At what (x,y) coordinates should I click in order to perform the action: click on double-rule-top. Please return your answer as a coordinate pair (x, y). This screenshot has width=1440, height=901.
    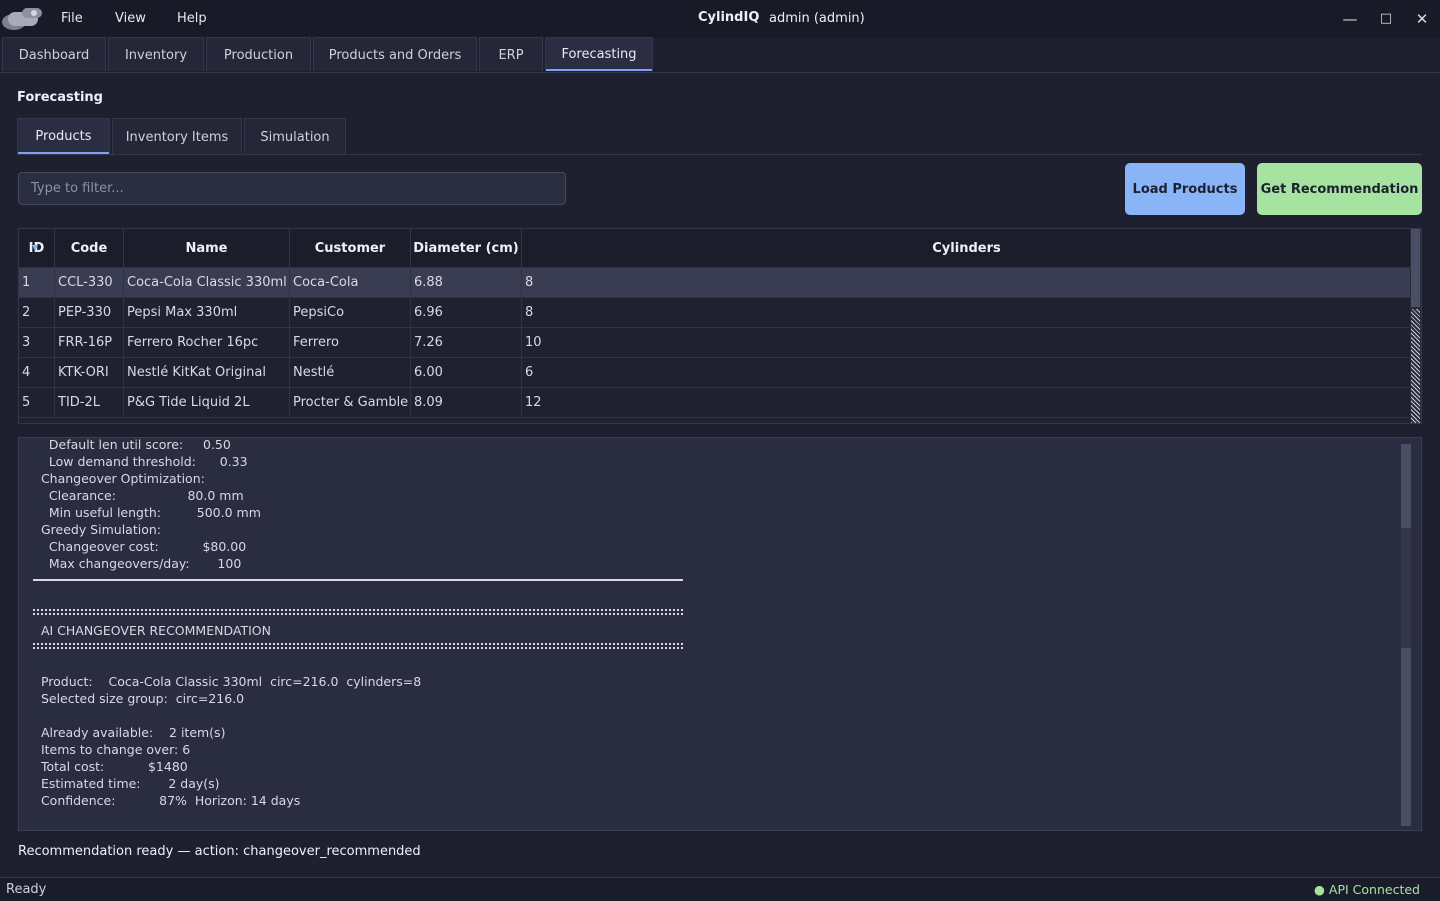
    Looking at the image, I should click on (358, 612).